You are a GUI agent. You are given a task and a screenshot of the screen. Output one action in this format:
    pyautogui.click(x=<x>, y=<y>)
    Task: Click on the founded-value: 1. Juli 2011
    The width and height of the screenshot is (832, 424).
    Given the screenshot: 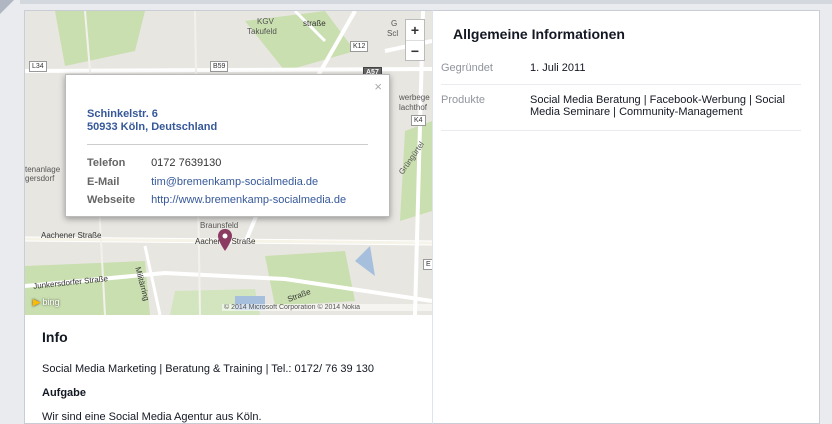 What is the action you would take?
    pyautogui.click(x=558, y=68)
    